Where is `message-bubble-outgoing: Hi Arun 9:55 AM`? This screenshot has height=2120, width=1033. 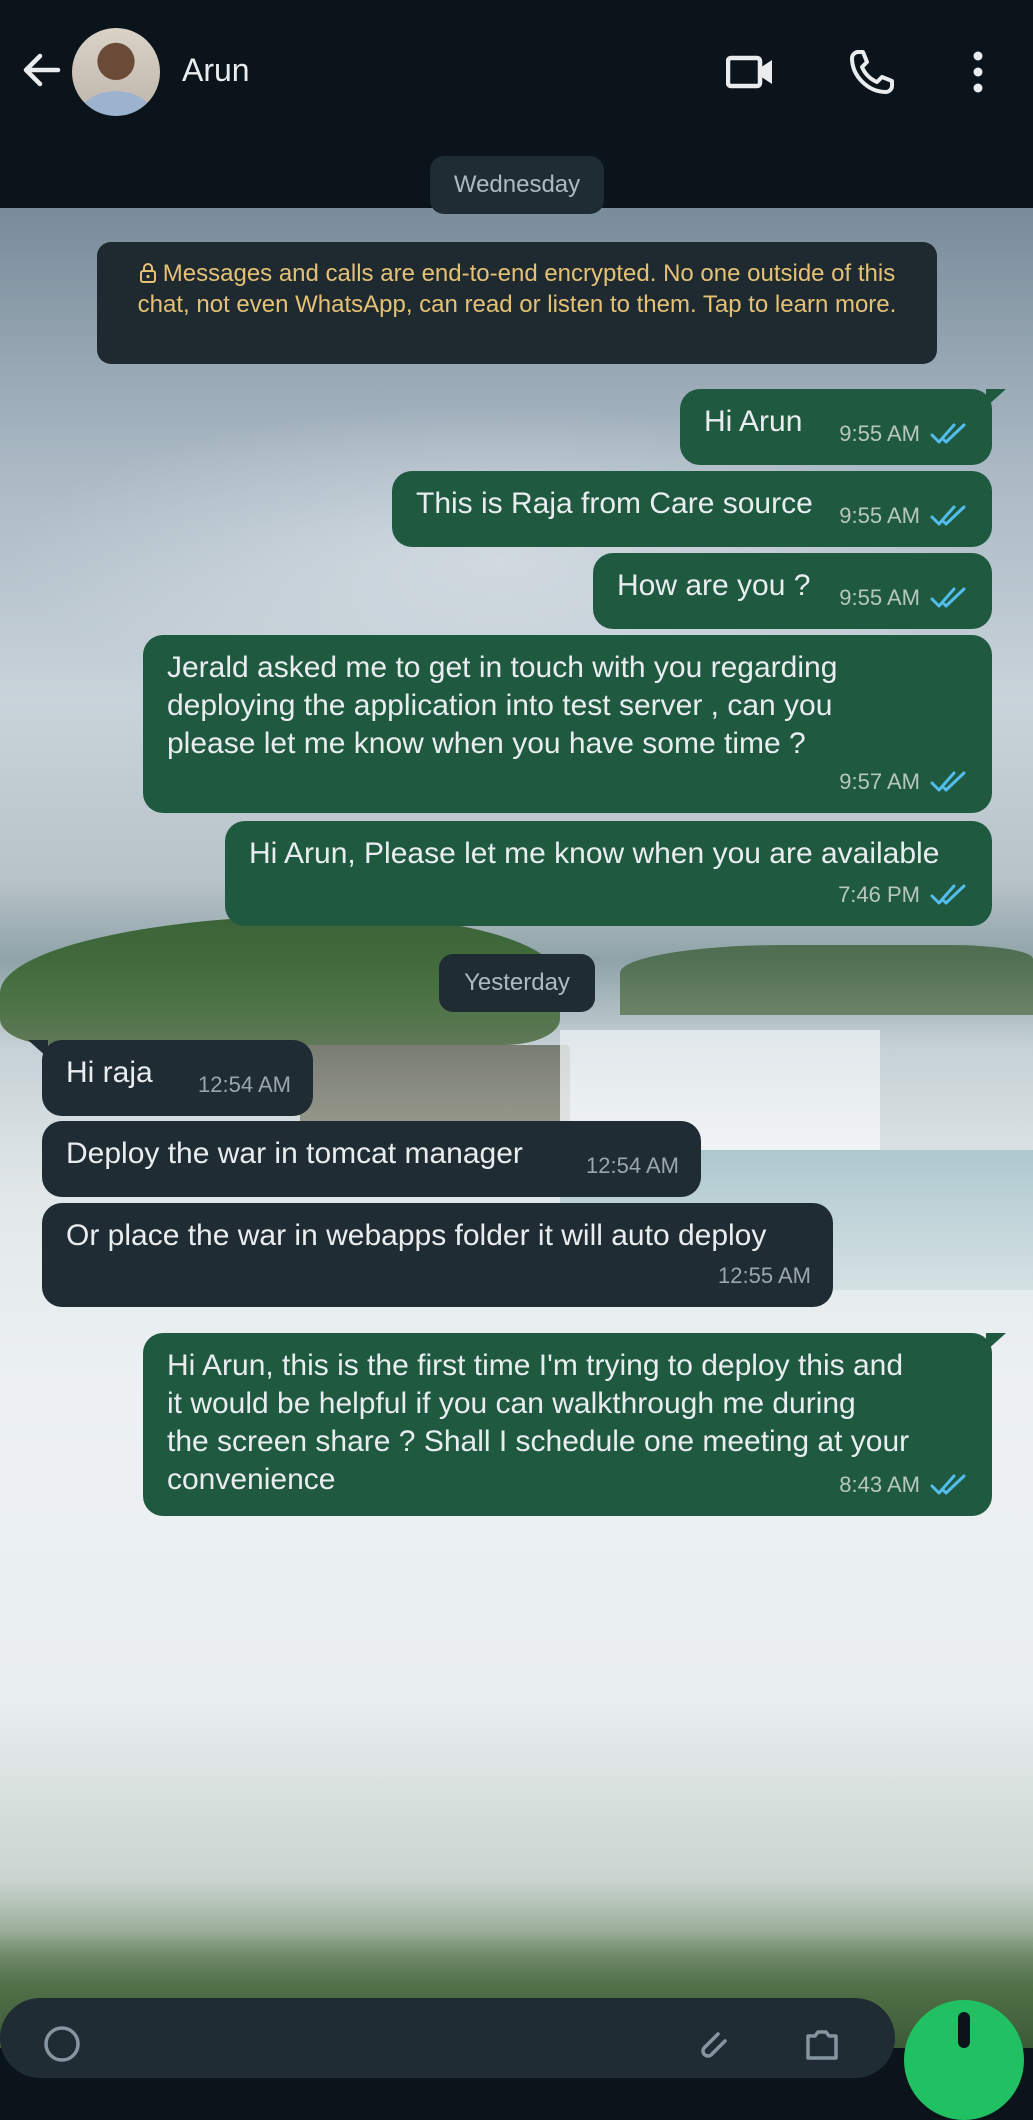 message-bubble-outgoing: Hi Arun 9:55 AM is located at coordinates (843, 427).